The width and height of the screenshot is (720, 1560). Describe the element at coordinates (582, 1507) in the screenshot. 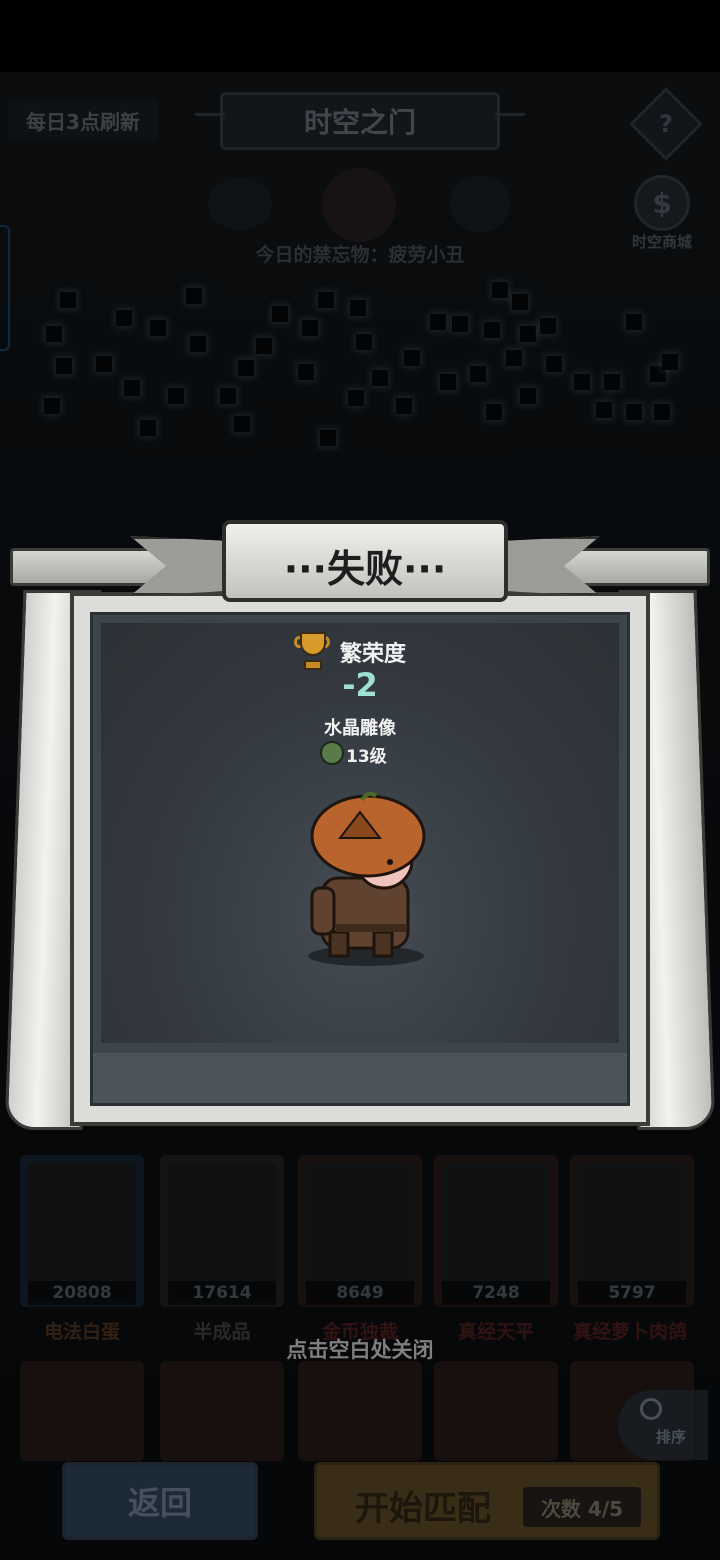

I see `match-count-badge: 次数 4/5` at that location.